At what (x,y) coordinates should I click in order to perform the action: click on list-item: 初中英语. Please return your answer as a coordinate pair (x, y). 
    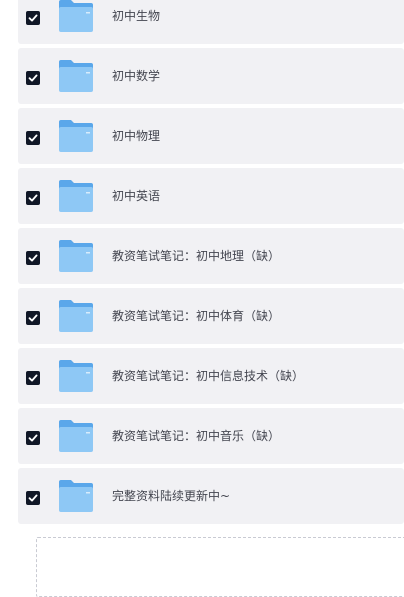
    Looking at the image, I should click on (211, 196).